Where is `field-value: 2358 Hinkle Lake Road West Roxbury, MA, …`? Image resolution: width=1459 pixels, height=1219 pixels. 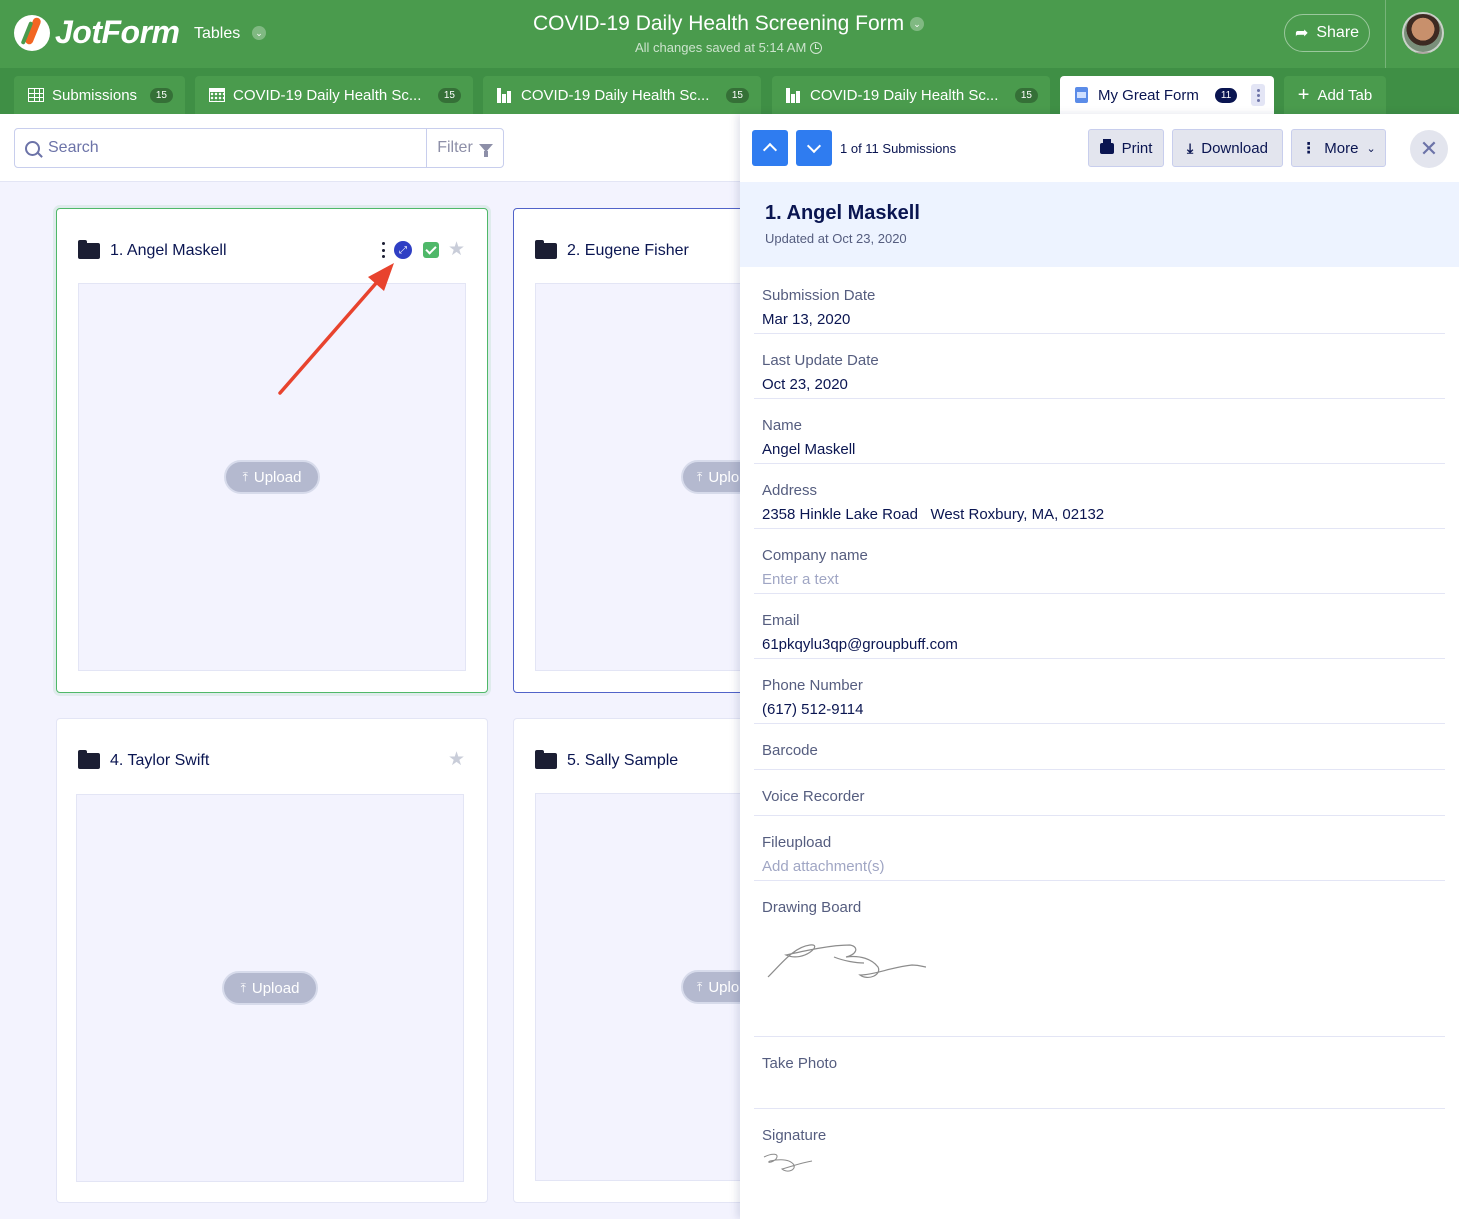
field-value: 2358 Hinkle Lake Road West Roxbury, MA, … is located at coordinates (1099, 514).